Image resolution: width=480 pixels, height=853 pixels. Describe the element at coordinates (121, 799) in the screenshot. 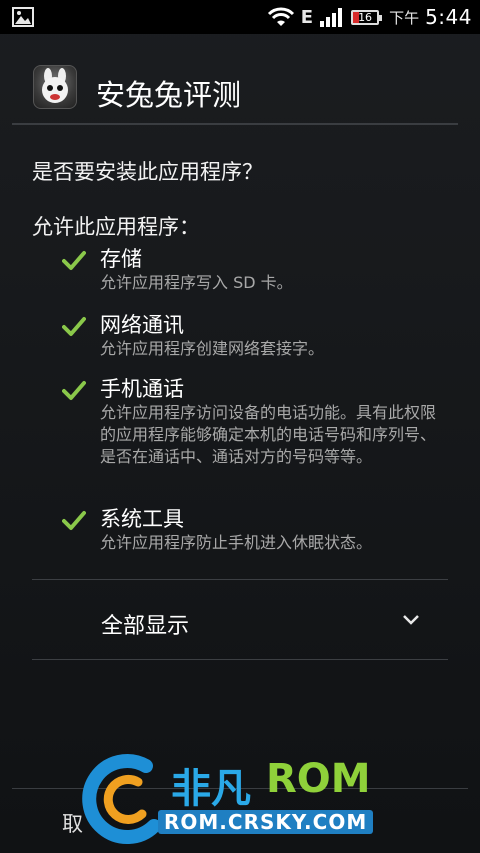

I see `watermark-logo` at that location.